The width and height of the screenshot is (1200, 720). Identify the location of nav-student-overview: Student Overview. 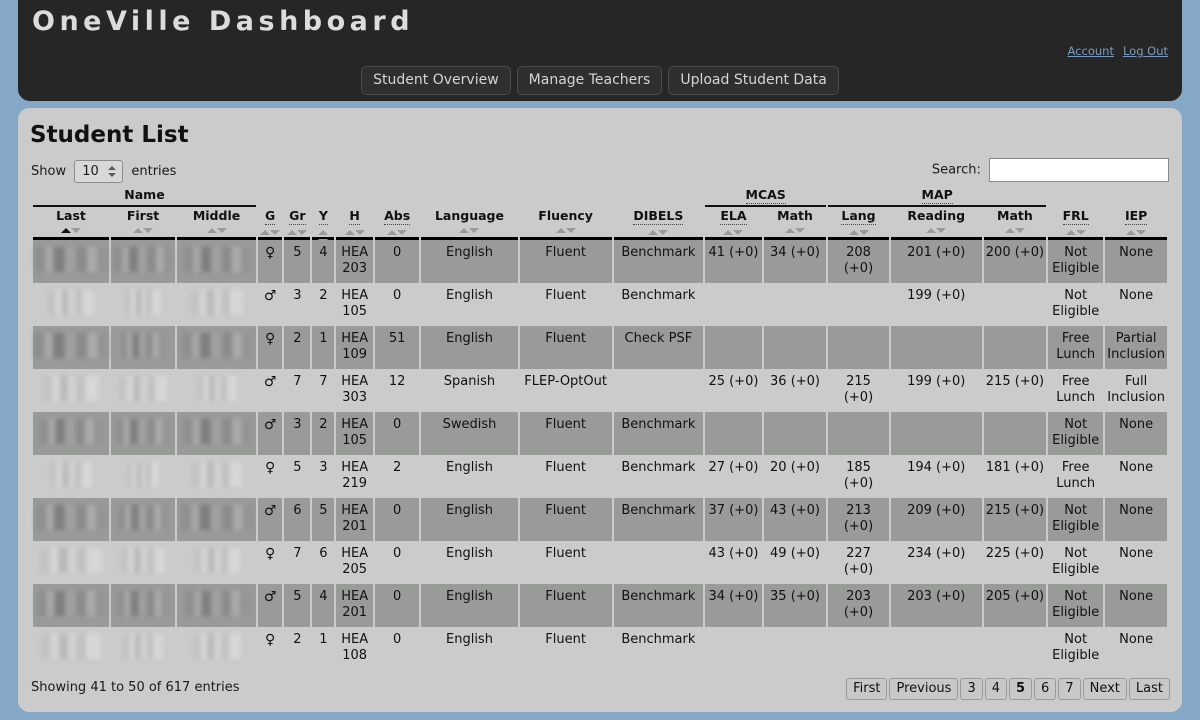
(436, 80).